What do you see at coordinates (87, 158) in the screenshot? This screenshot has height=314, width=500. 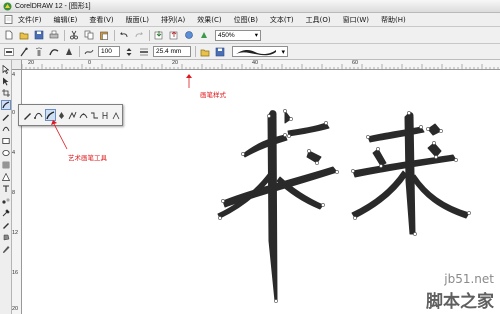 I see `artistic-tool-annotation: 艺术画笔工具` at bounding box center [87, 158].